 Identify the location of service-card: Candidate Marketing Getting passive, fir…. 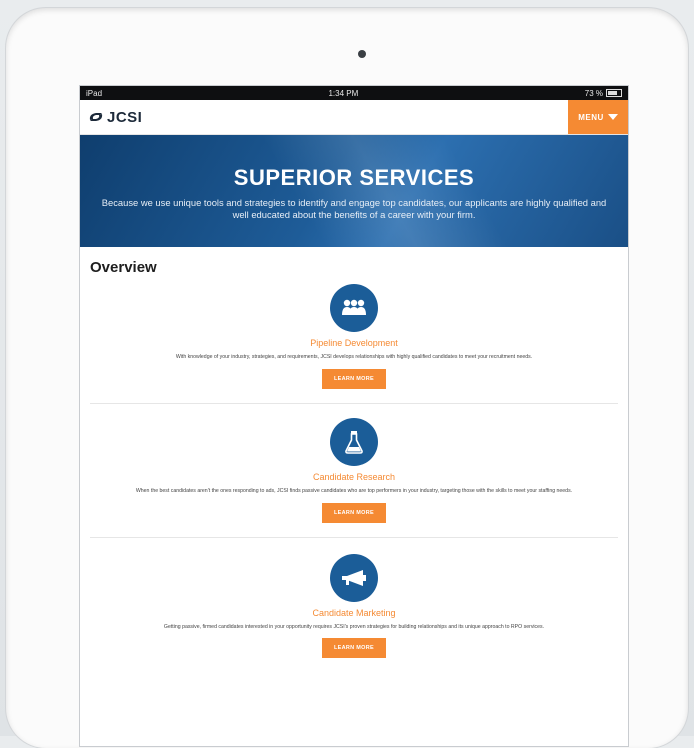
(354, 598).